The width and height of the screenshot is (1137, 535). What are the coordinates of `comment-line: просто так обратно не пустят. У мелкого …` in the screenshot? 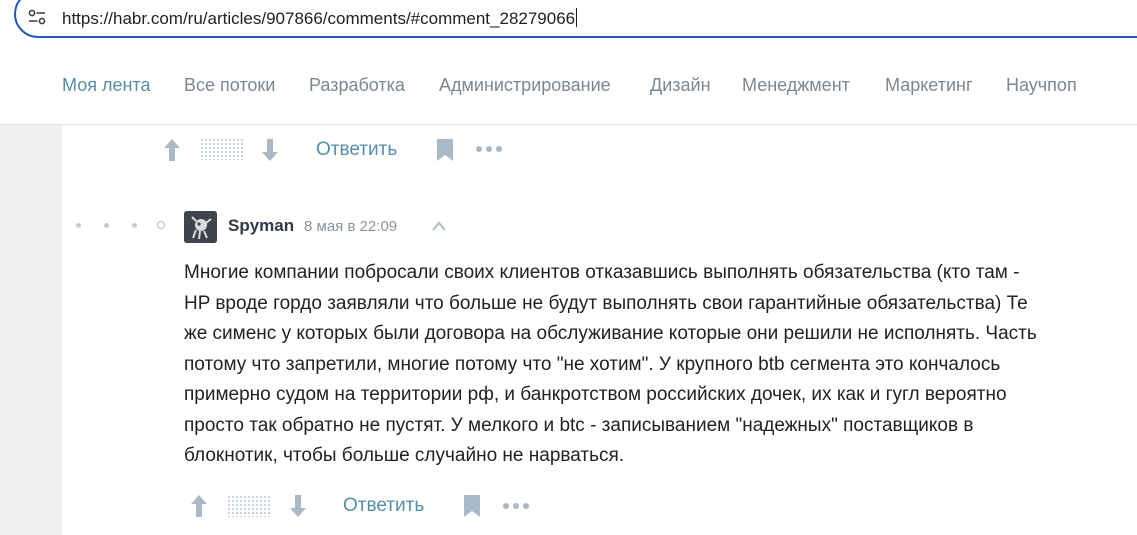 It's located at (579, 425).